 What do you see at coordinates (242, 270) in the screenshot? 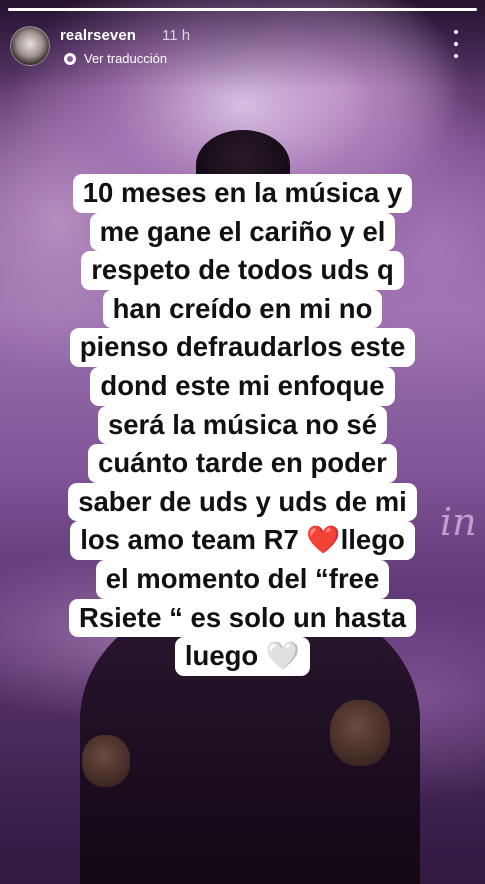
I see `caption-line: respeto de todos uds q` at bounding box center [242, 270].